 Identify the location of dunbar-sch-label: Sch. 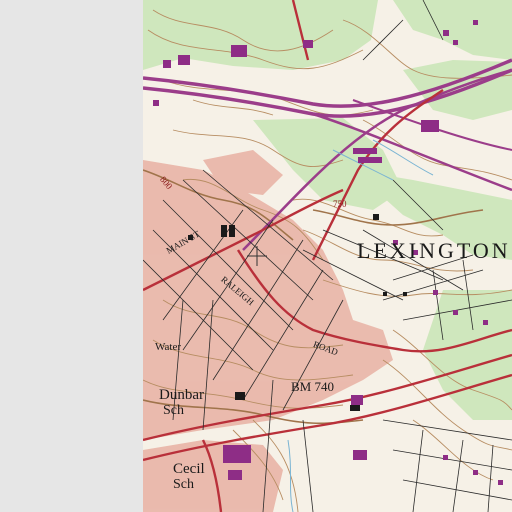
(173, 410).